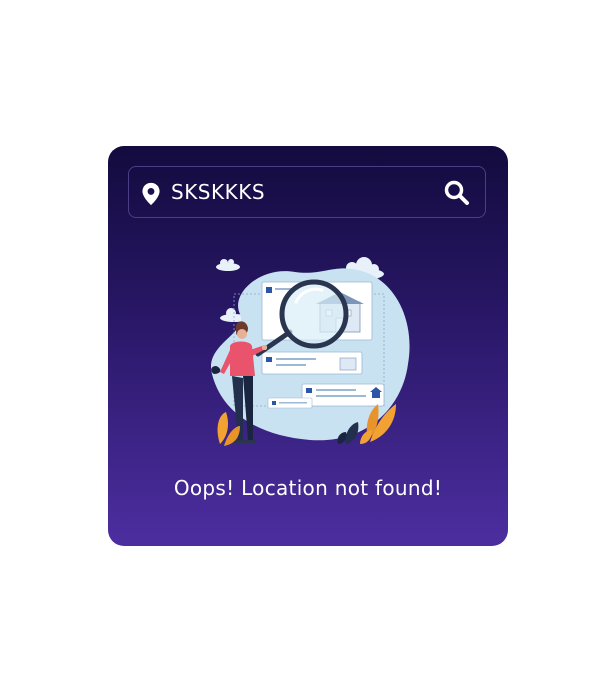 The image size is (615, 689). I want to click on search-button, so click(457, 193).